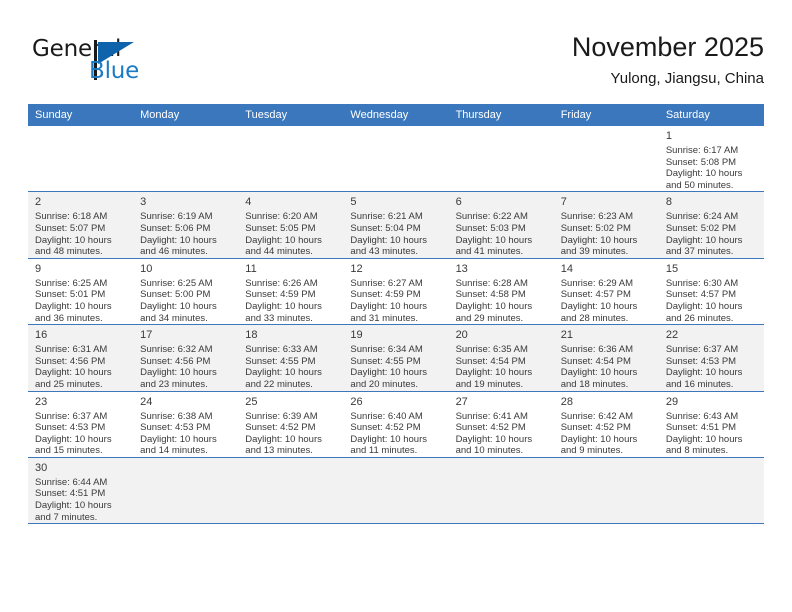  I want to click on sunrise-text: Sunrise: 6:43 AM, so click(702, 416).